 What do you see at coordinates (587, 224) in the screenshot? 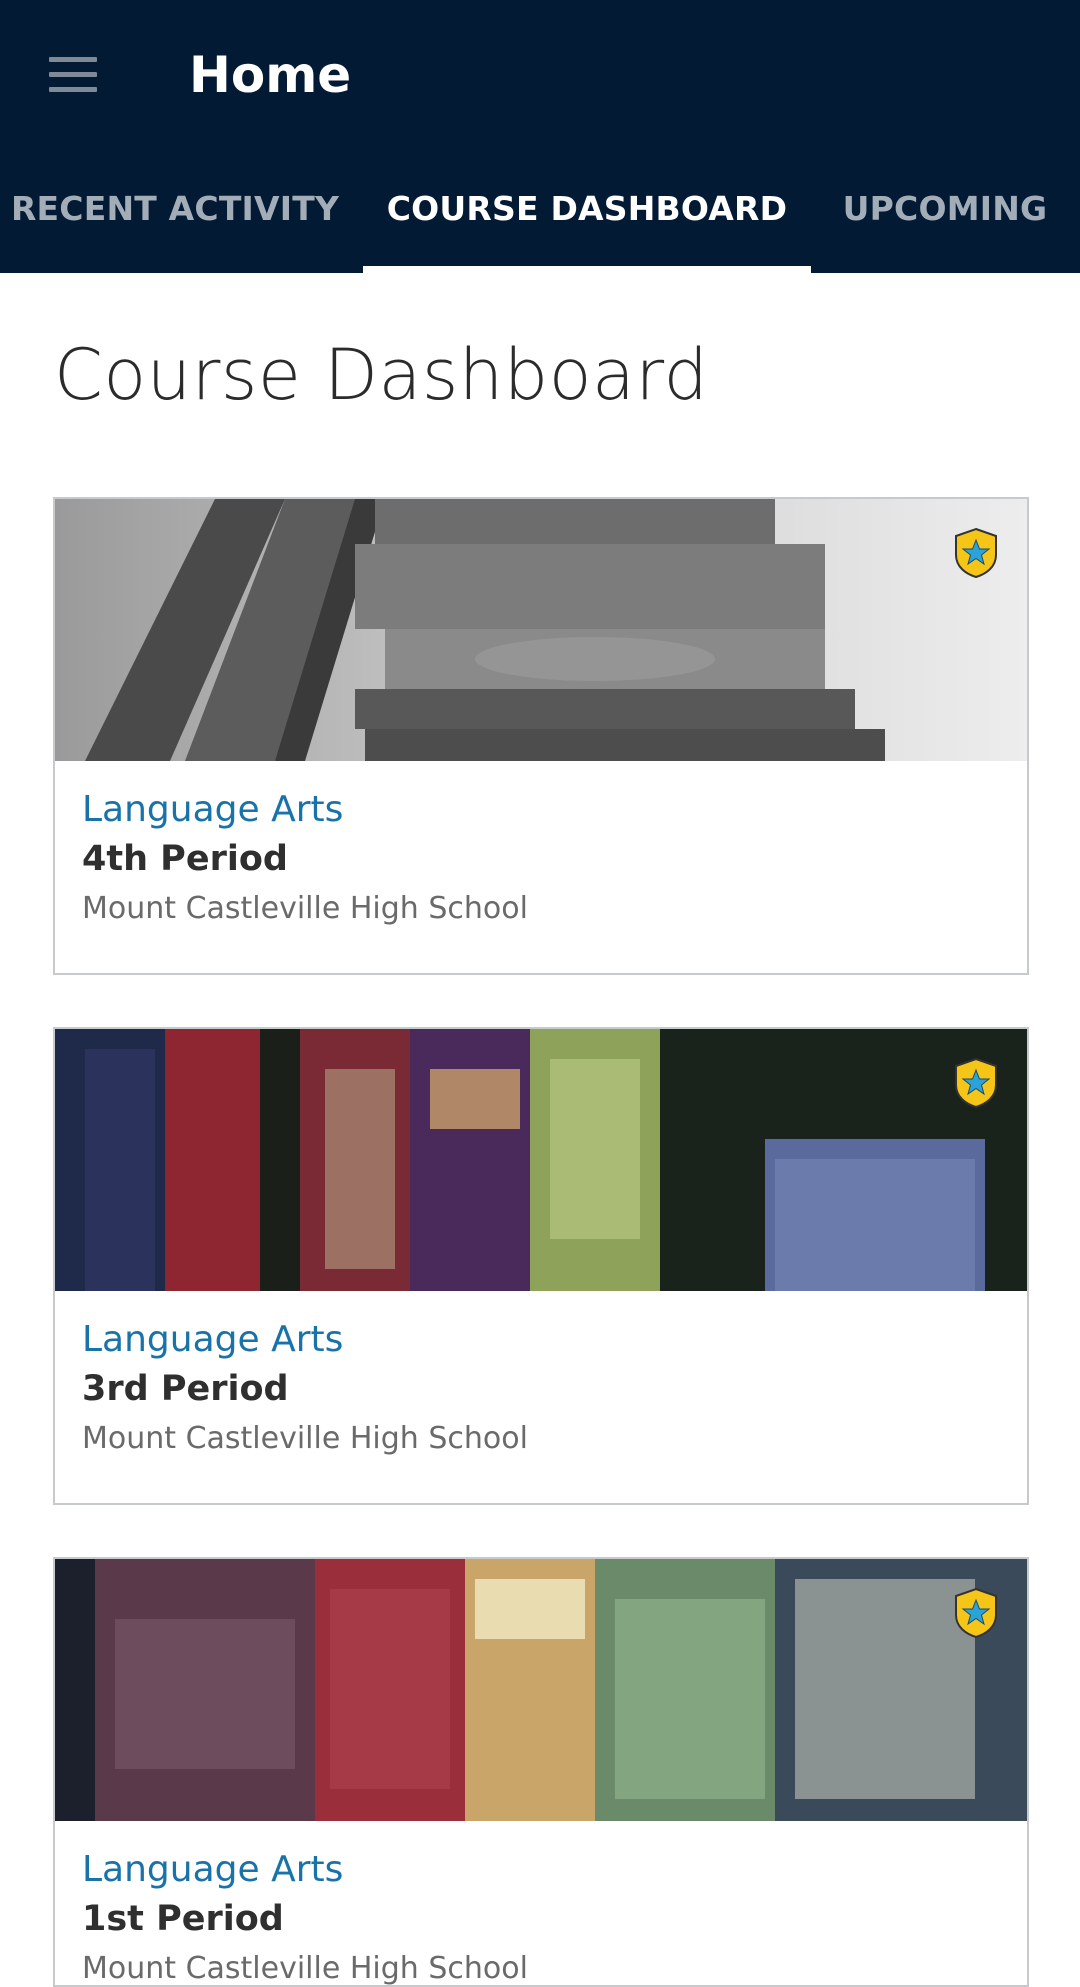
I see `tab-course-dashboard: COURSE DASHBOARD` at bounding box center [587, 224].